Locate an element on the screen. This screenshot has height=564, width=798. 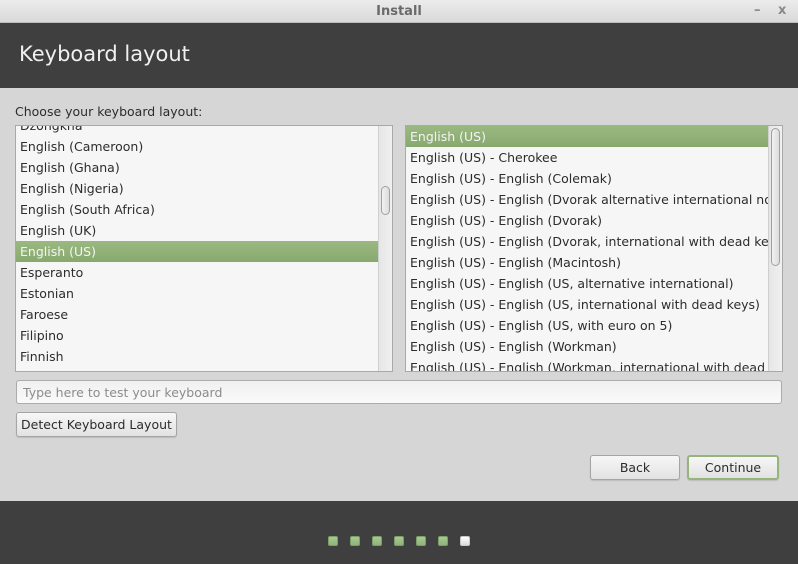
layout-list-item: English (Cameroon) is located at coordinates (197, 146).